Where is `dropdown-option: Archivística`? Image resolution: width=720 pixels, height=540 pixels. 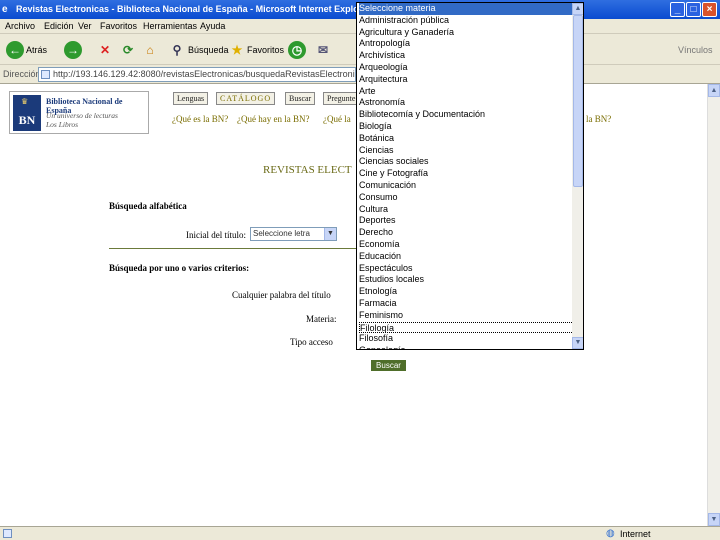
dropdown-option: Archivística is located at coordinates (466, 56).